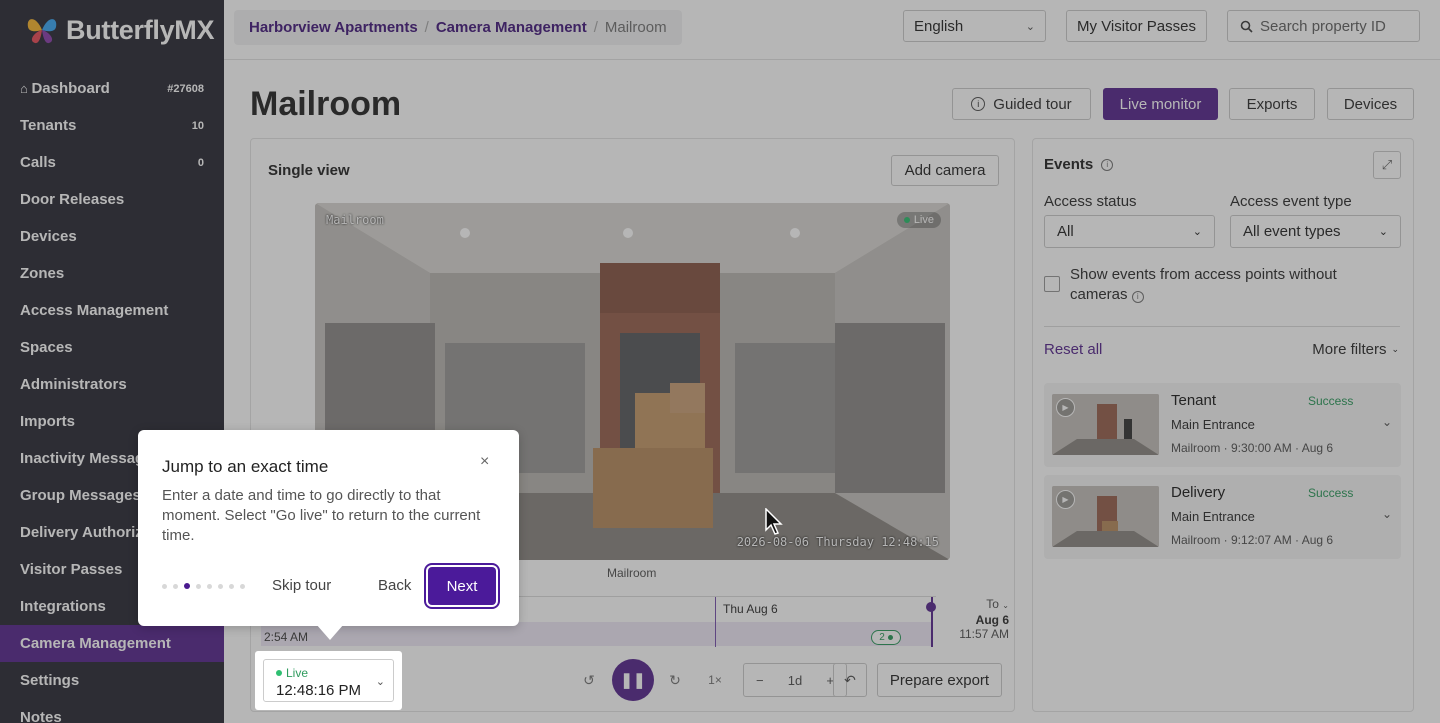 This screenshot has height=723, width=1440. Describe the element at coordinates (50, 680) in the screenshot. I see `sidebar-item-label: Settings` at that location.